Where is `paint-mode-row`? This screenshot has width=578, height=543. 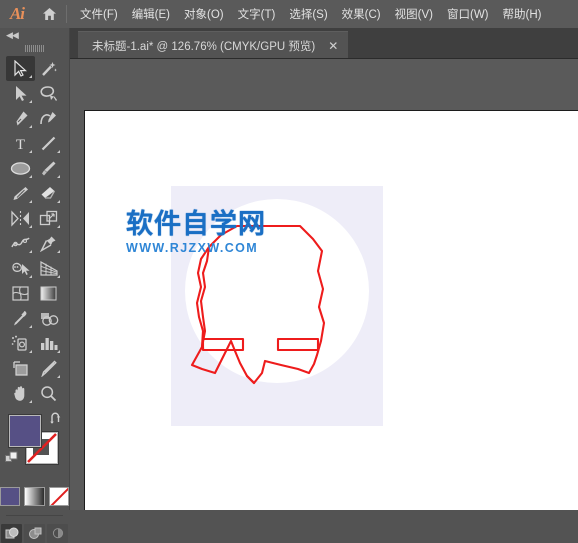
paint-mode-row is located at coordinates (34, 496).